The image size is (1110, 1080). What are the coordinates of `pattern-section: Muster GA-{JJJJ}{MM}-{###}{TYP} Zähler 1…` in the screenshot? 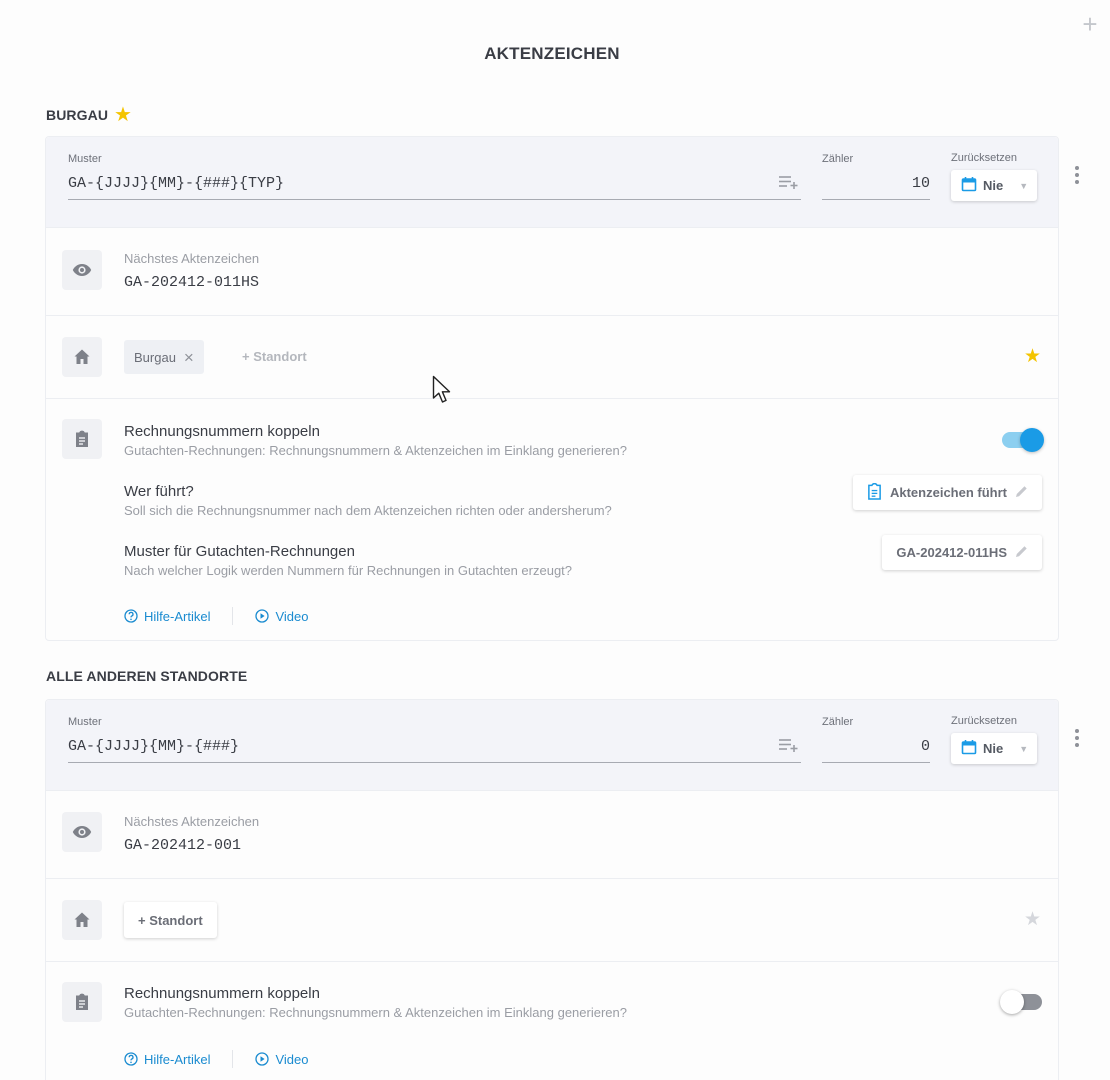 It's located at (552, 182).